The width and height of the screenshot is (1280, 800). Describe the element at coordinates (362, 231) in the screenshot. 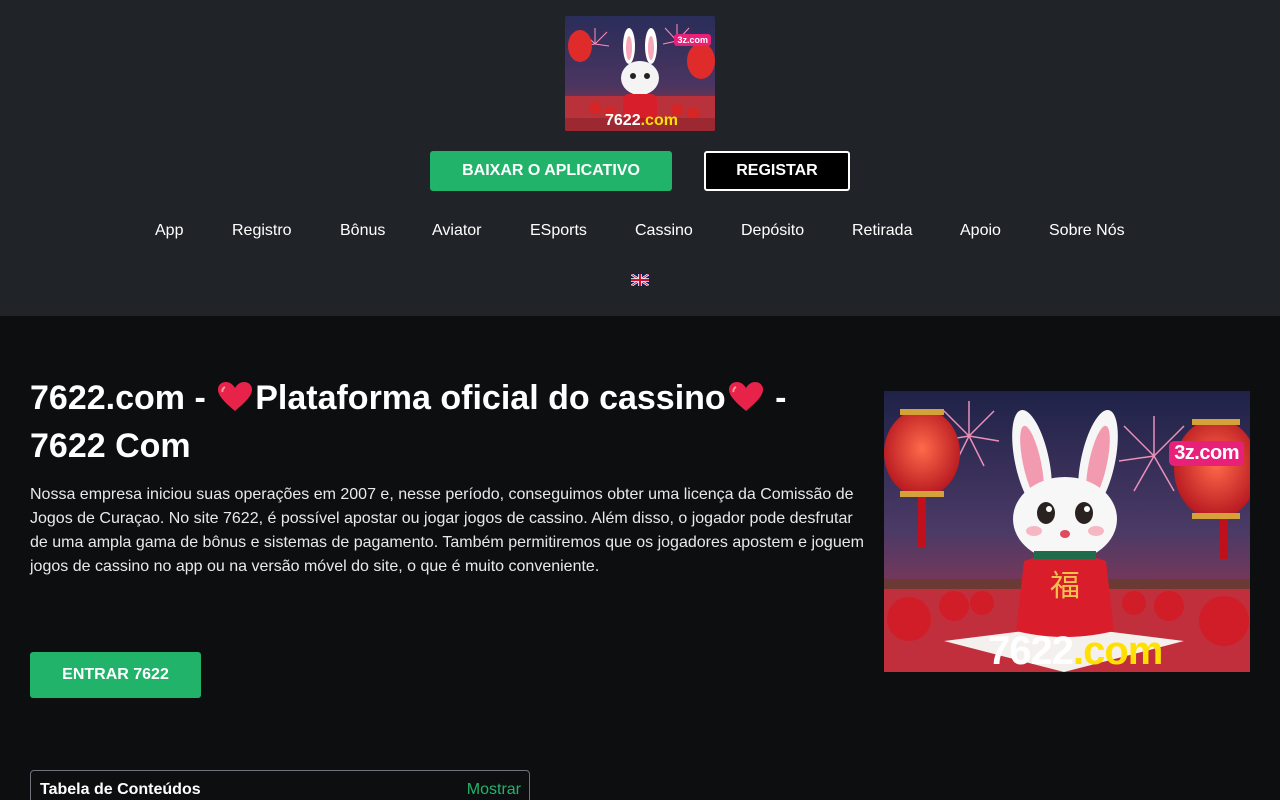

I see `nav-item-bonus: Bônus` at that location.